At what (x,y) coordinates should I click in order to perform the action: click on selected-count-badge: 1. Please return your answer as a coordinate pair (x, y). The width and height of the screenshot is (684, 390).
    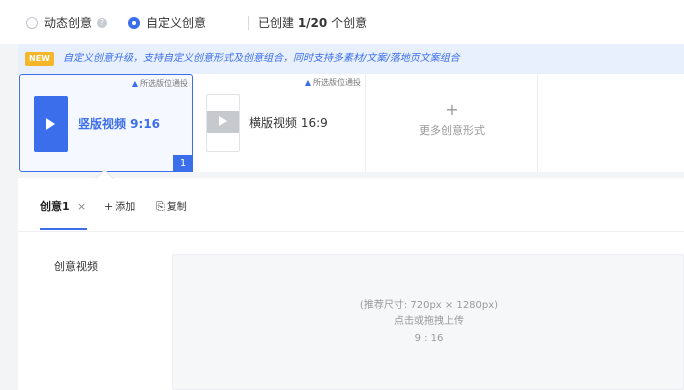
    Looking at the image, I should click on (183, 163).